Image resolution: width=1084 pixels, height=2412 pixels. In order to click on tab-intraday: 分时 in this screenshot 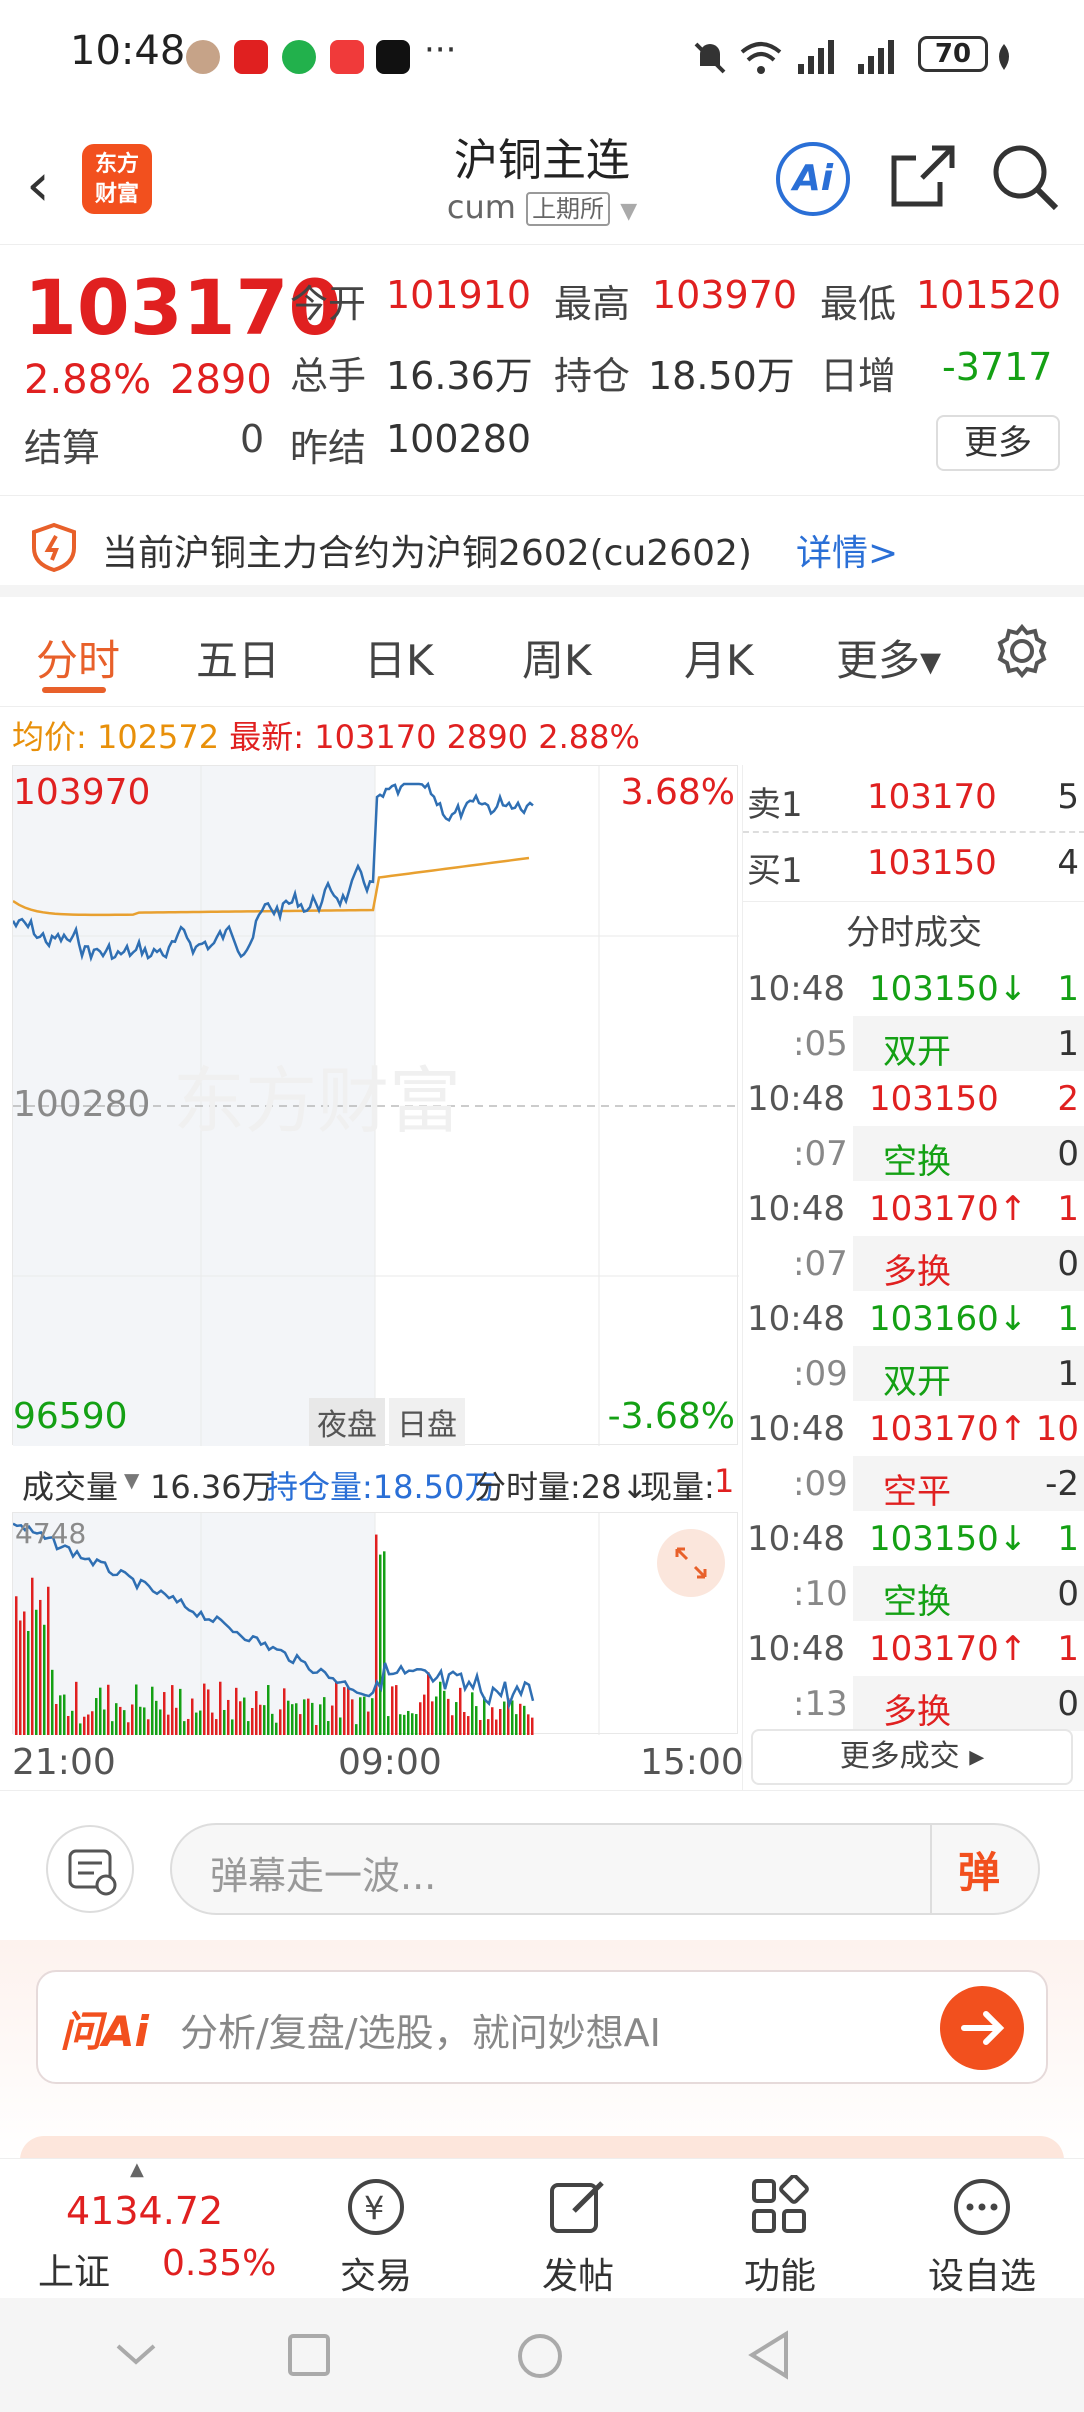, I will do `click(78, 657)`.